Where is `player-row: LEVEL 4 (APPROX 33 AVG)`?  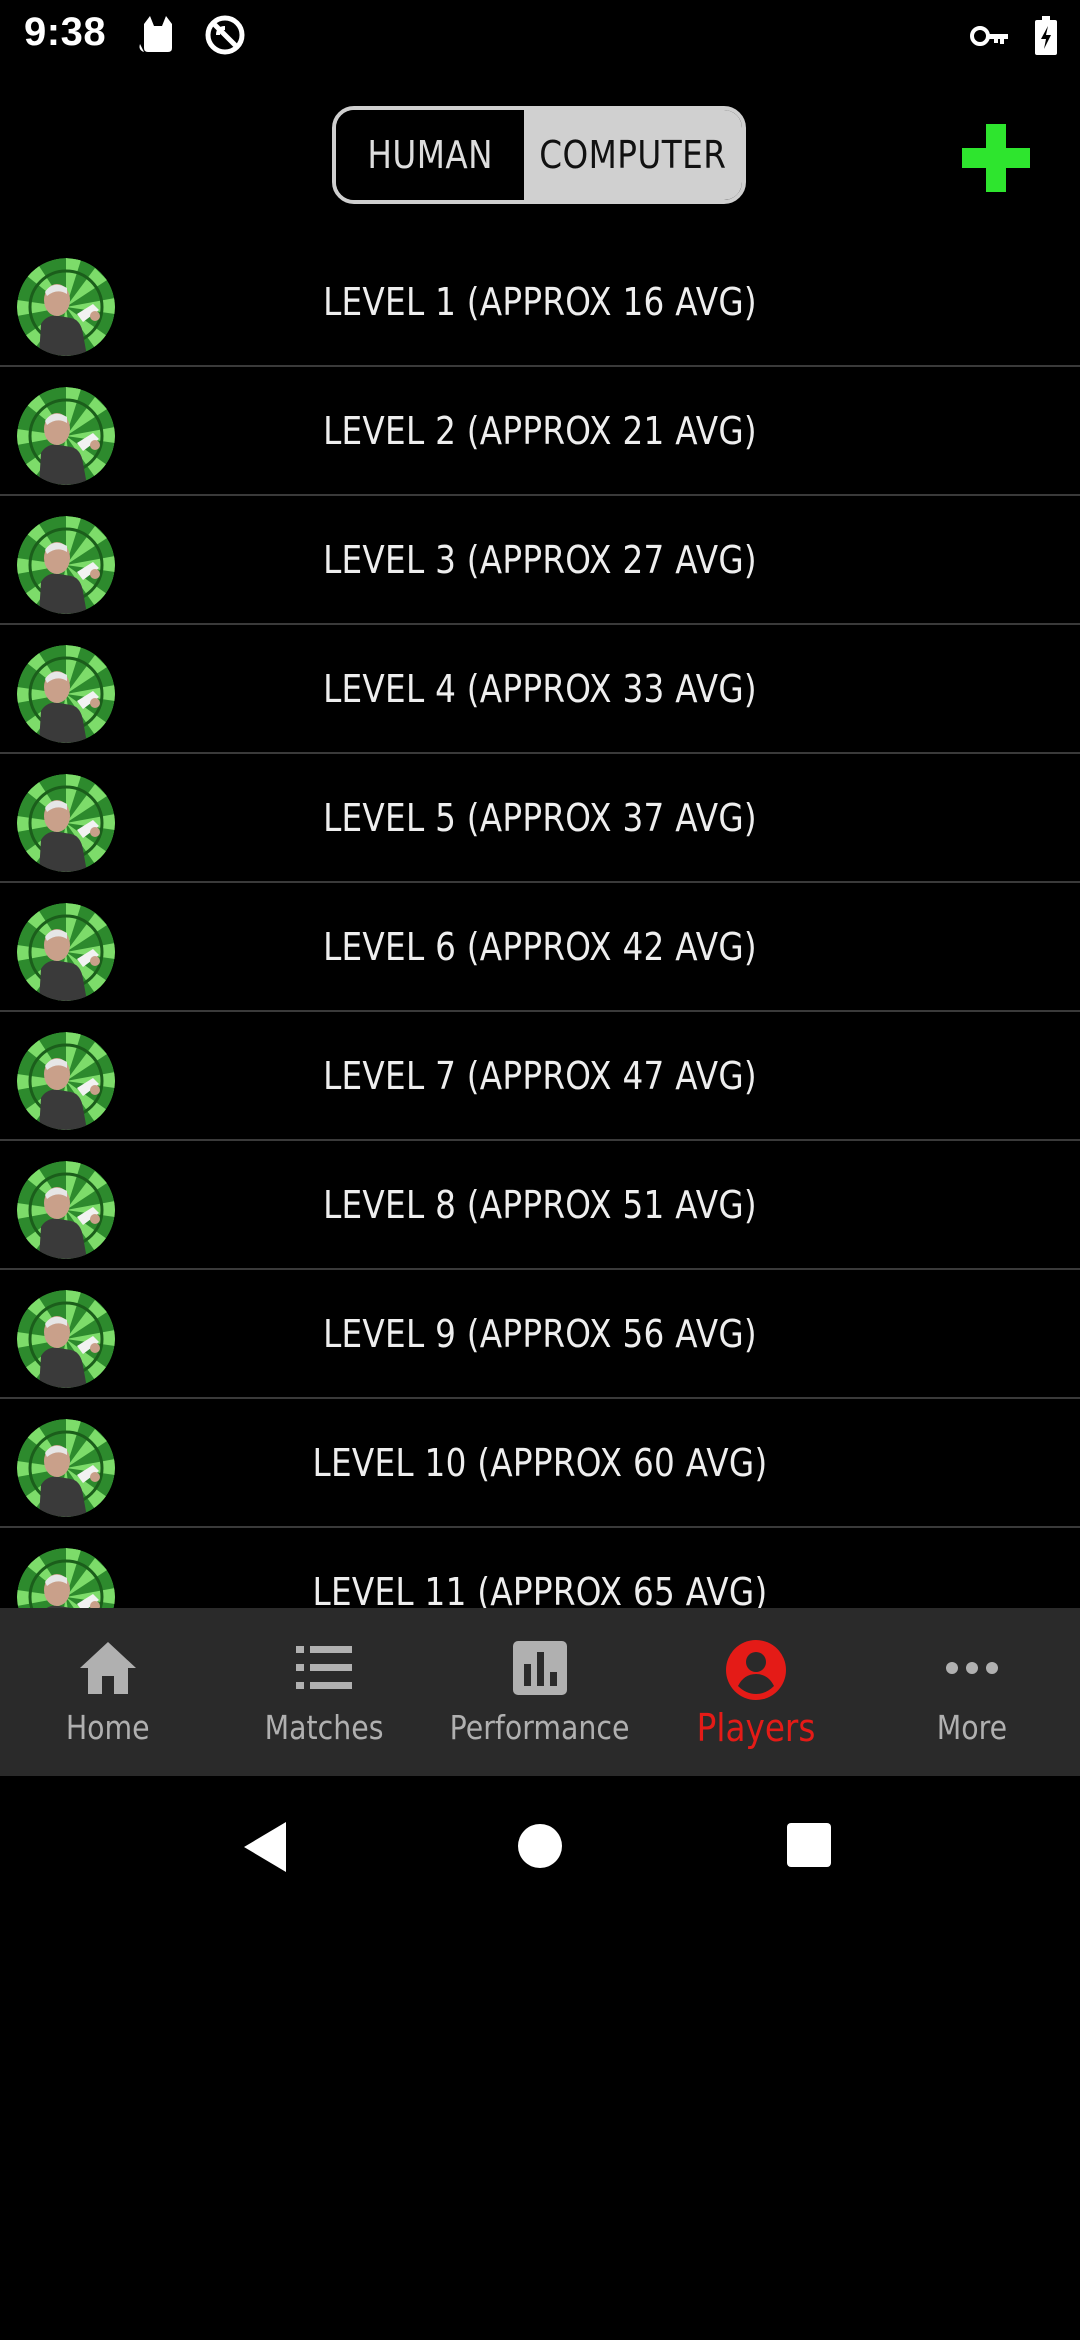
player-row: LEVEL 4 (APPROX 33 AVG) is located at coordinates (540, 689).